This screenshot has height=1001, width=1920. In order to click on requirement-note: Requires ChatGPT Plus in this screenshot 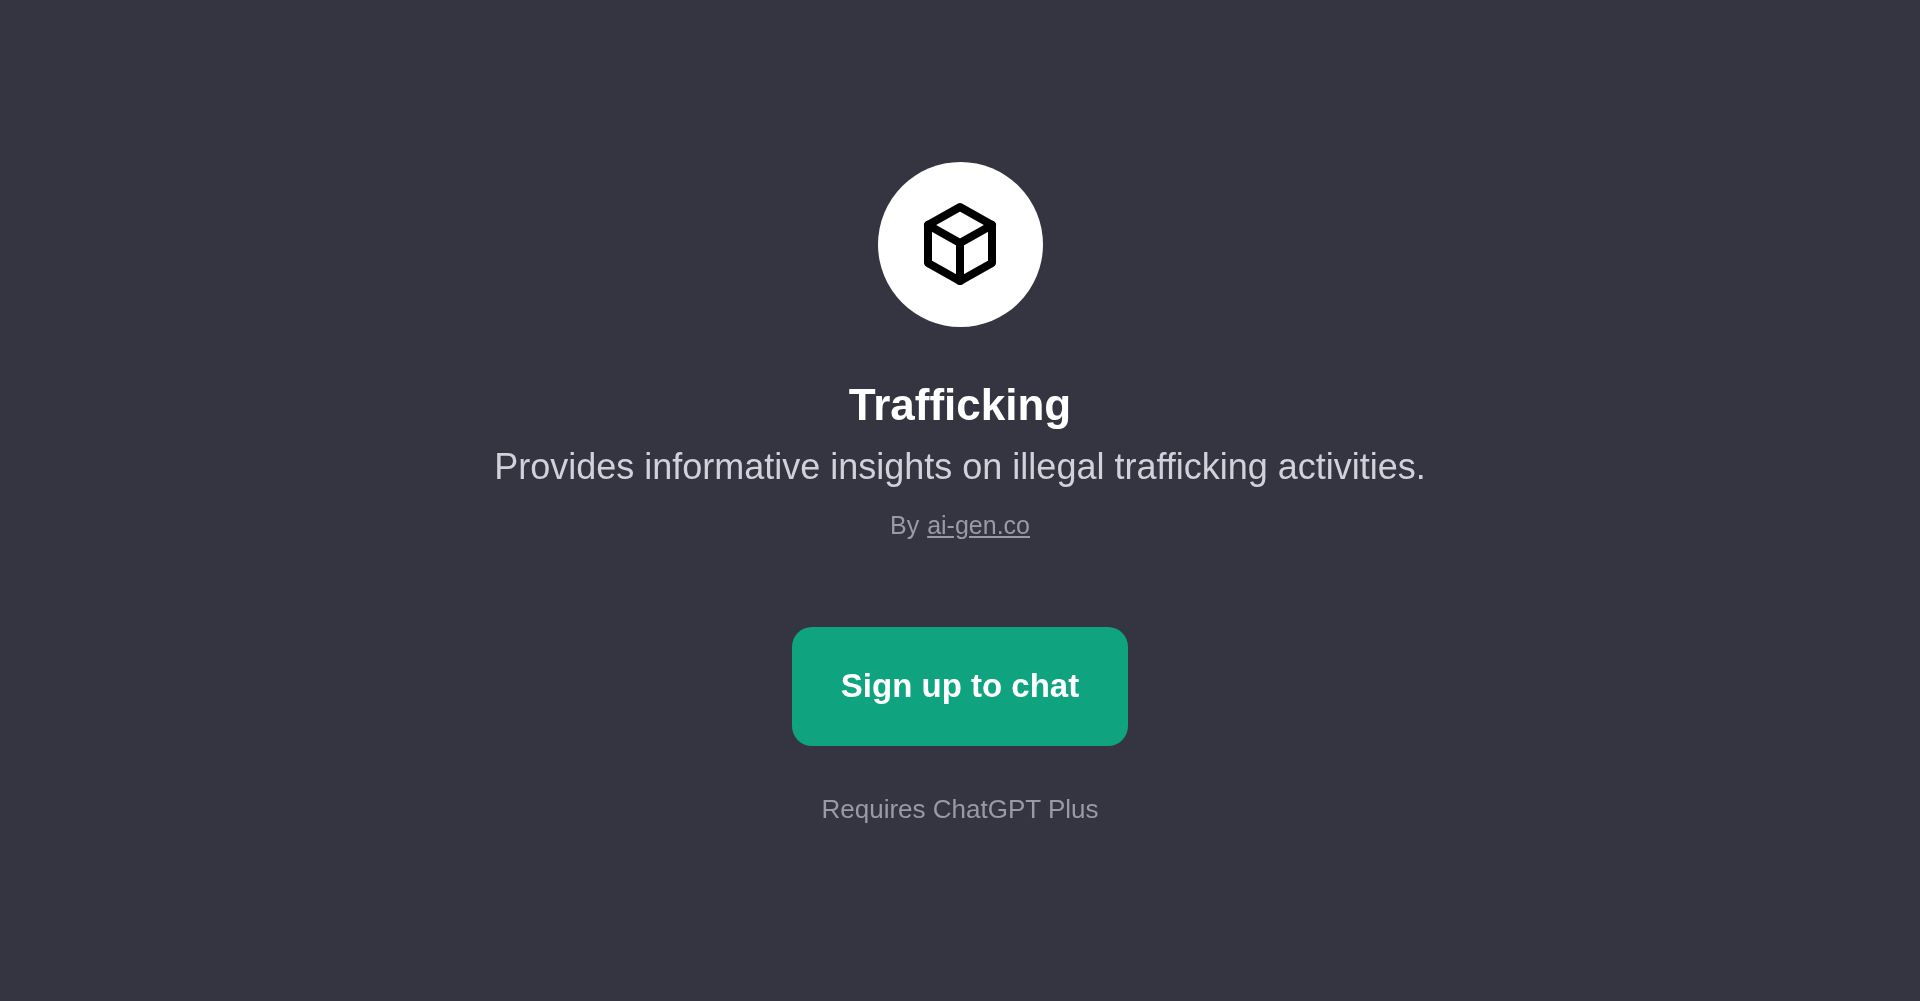, I will do `click(960, 809)`.